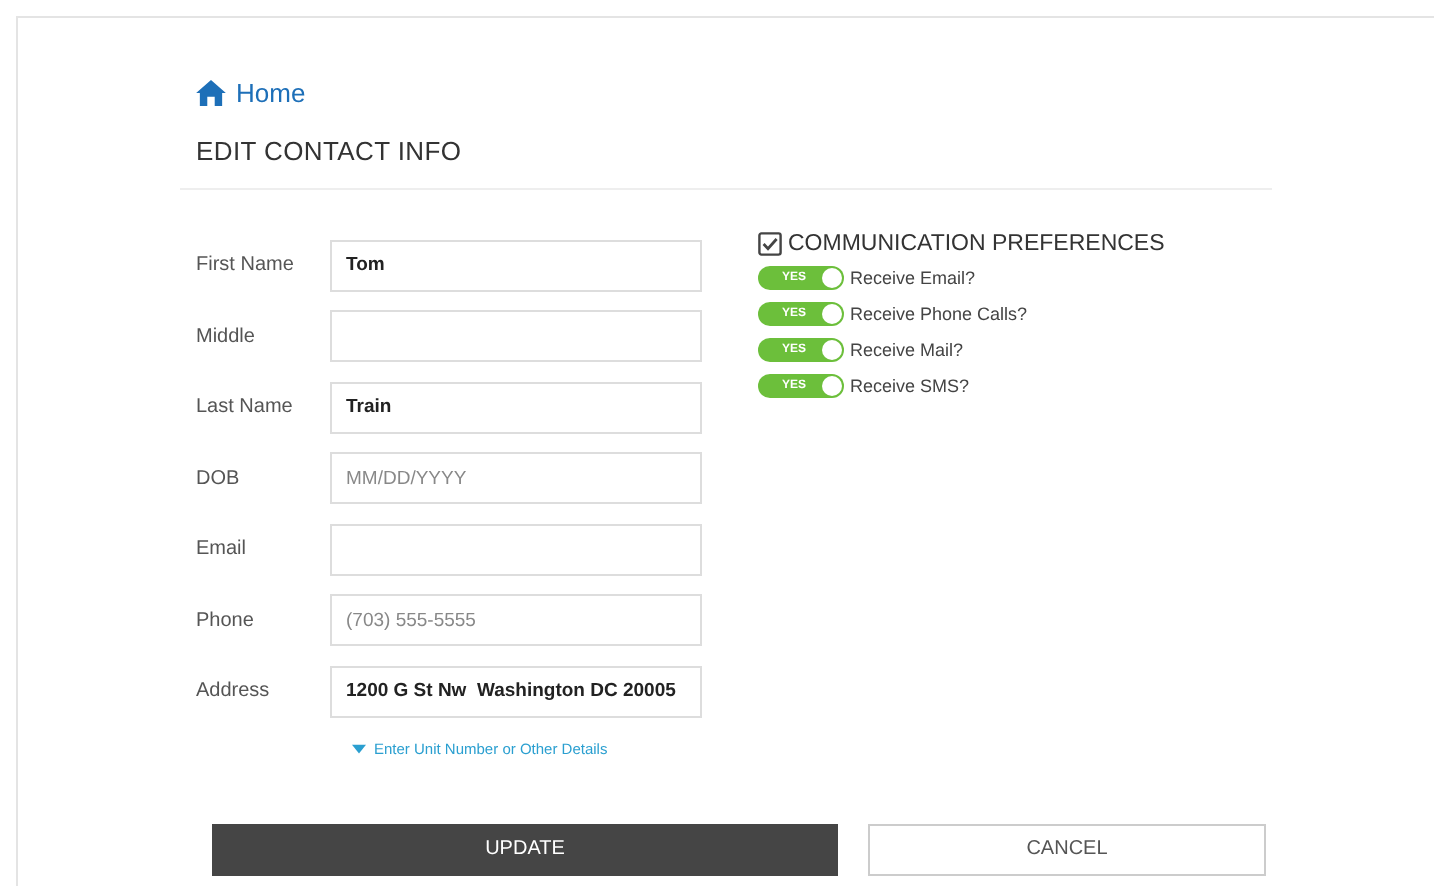 The image size is (1434, 886). Describe the element at coordinates (245, 407) in the screenshot. I see `field-label: Last Name` at that location.